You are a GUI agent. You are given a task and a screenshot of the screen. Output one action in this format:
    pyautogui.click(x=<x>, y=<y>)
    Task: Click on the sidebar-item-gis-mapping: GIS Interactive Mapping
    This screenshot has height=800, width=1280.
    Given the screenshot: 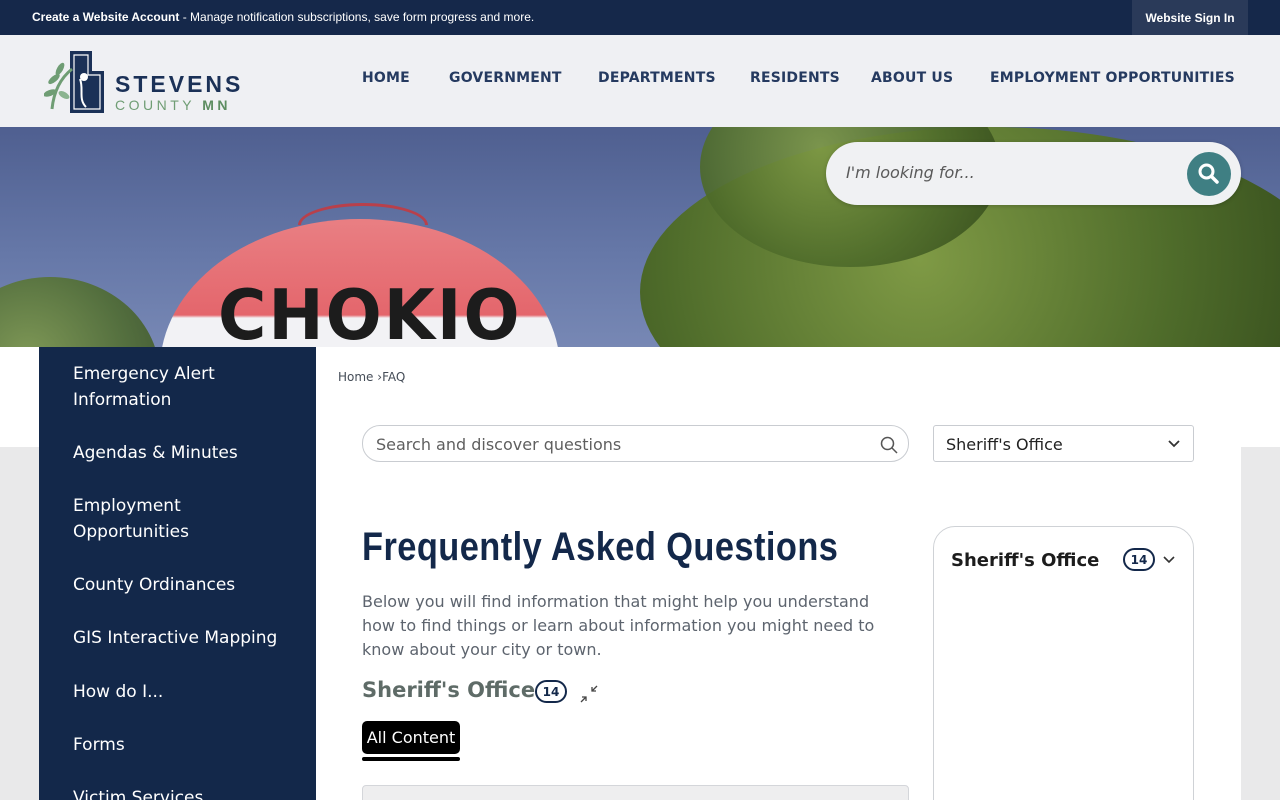 What is the action you would take?
    pyautogui.click(x=183, y=638)
    